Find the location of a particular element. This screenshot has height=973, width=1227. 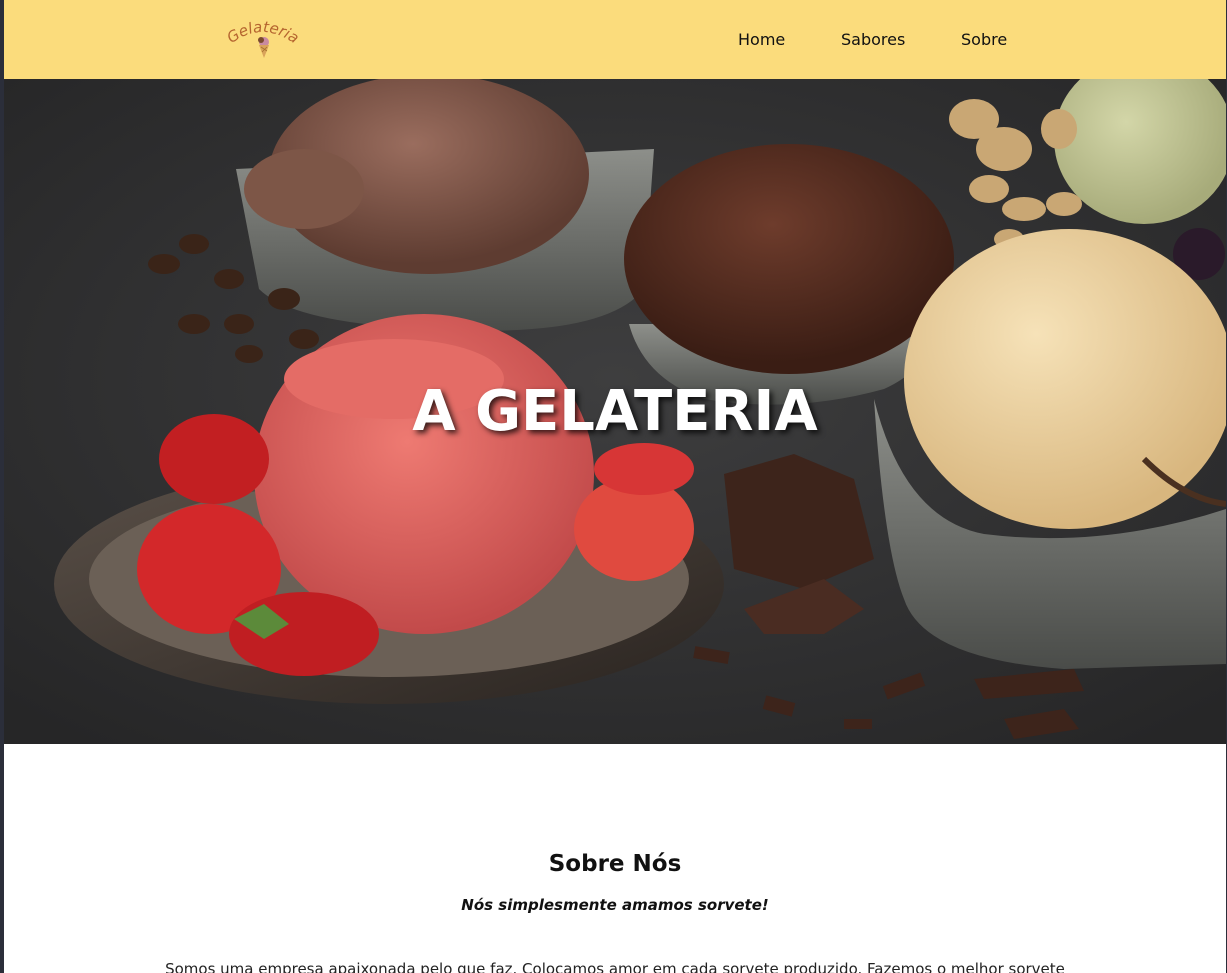

nav-link-sabores: Sabores is located at coordinates (873, 39).